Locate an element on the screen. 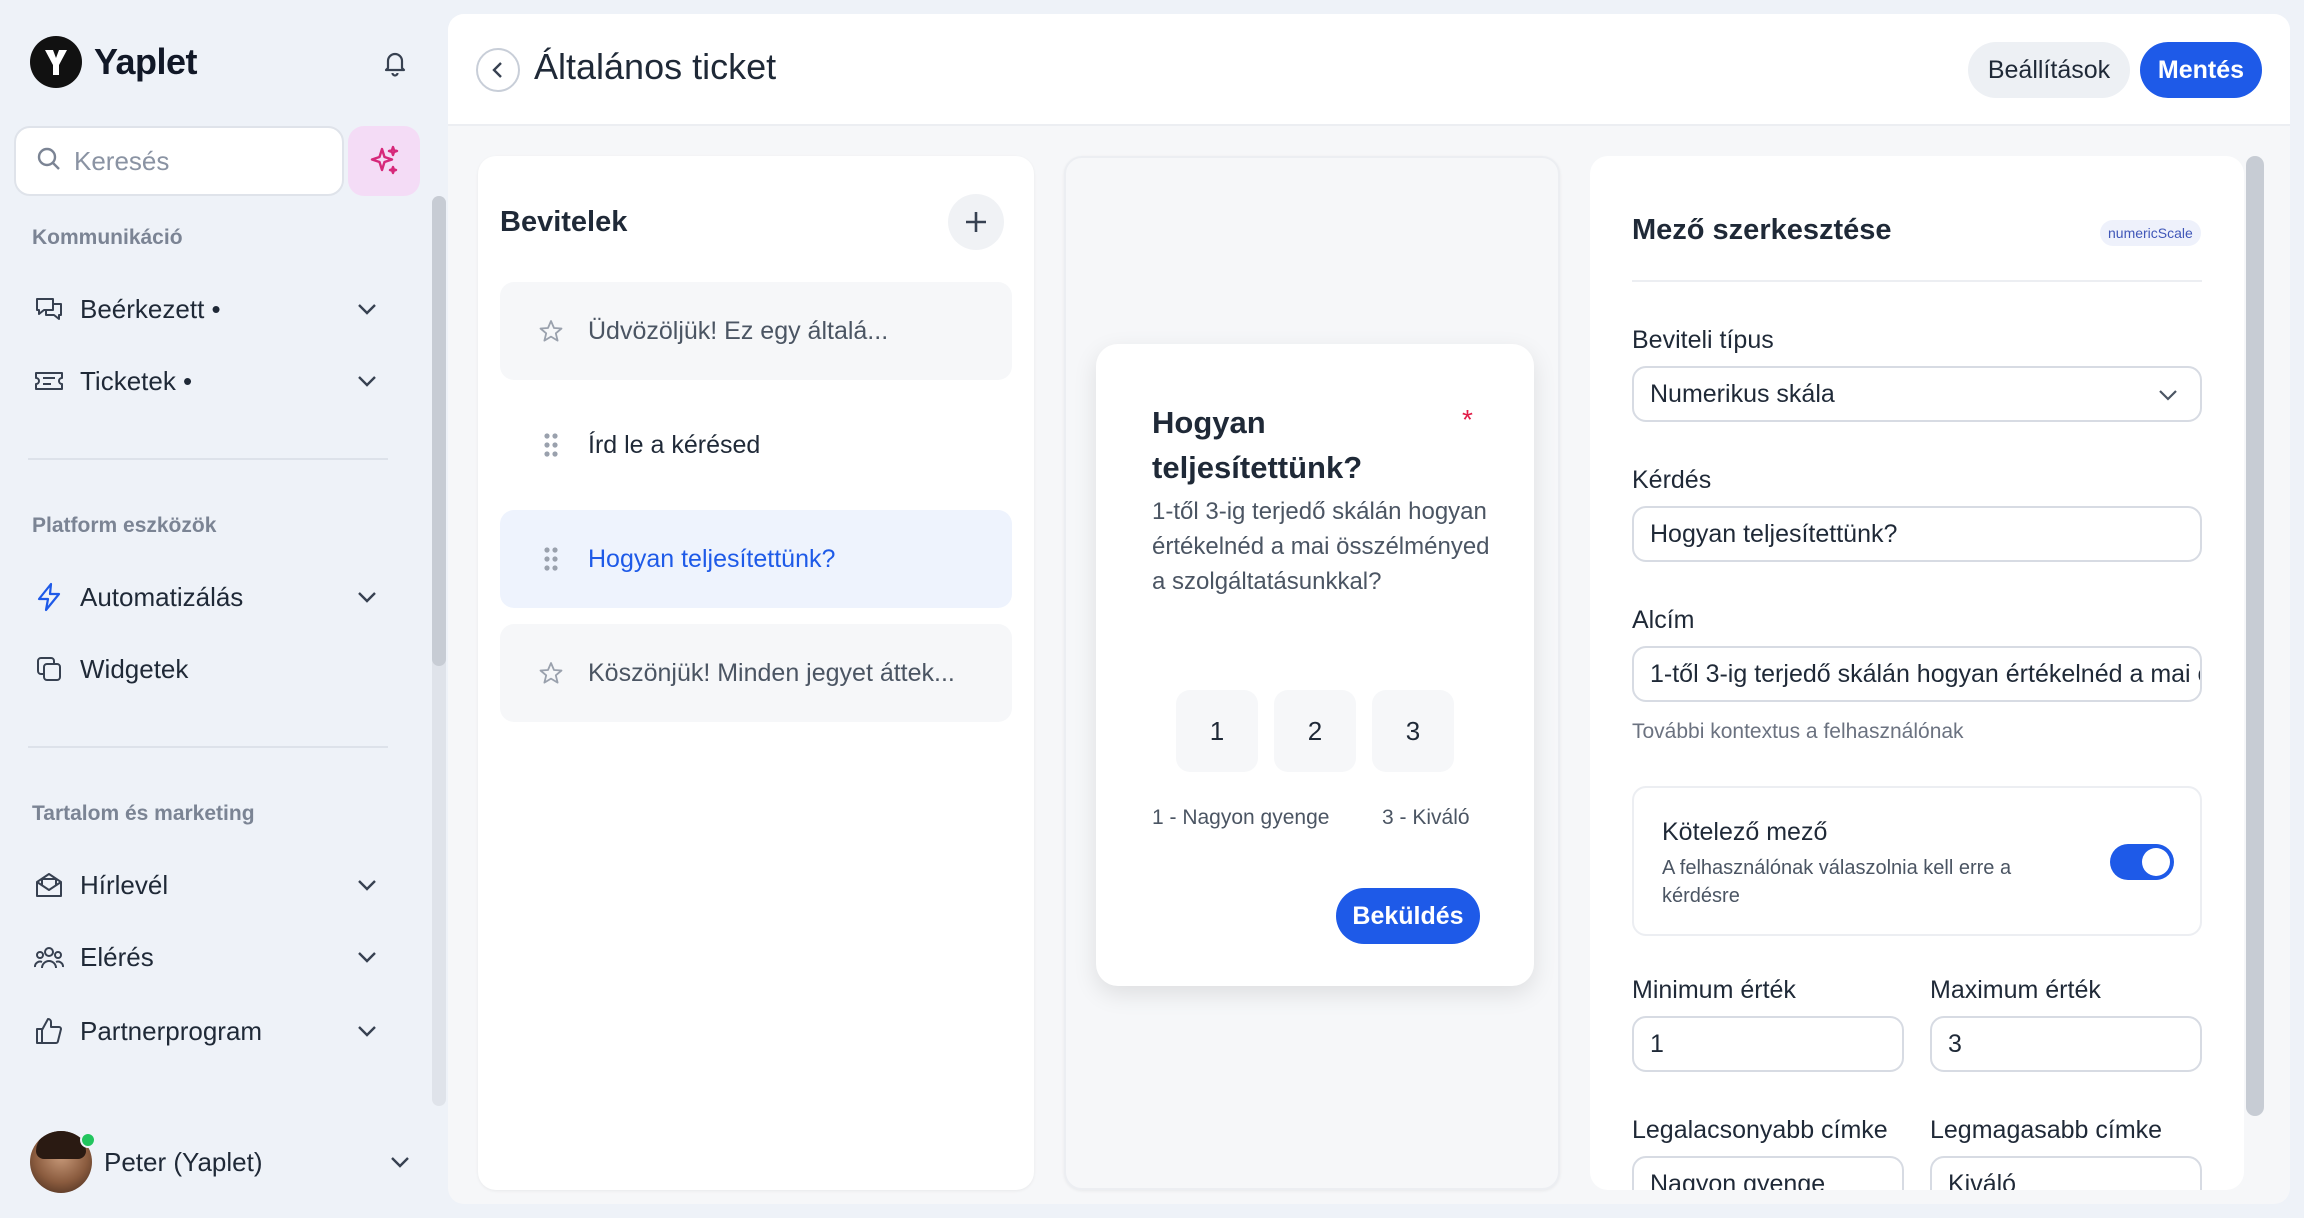 Image resolution: width=2304 pixels, height=1218 pixels. scale-option-2: 2 is located at coordinates (1315, 731).